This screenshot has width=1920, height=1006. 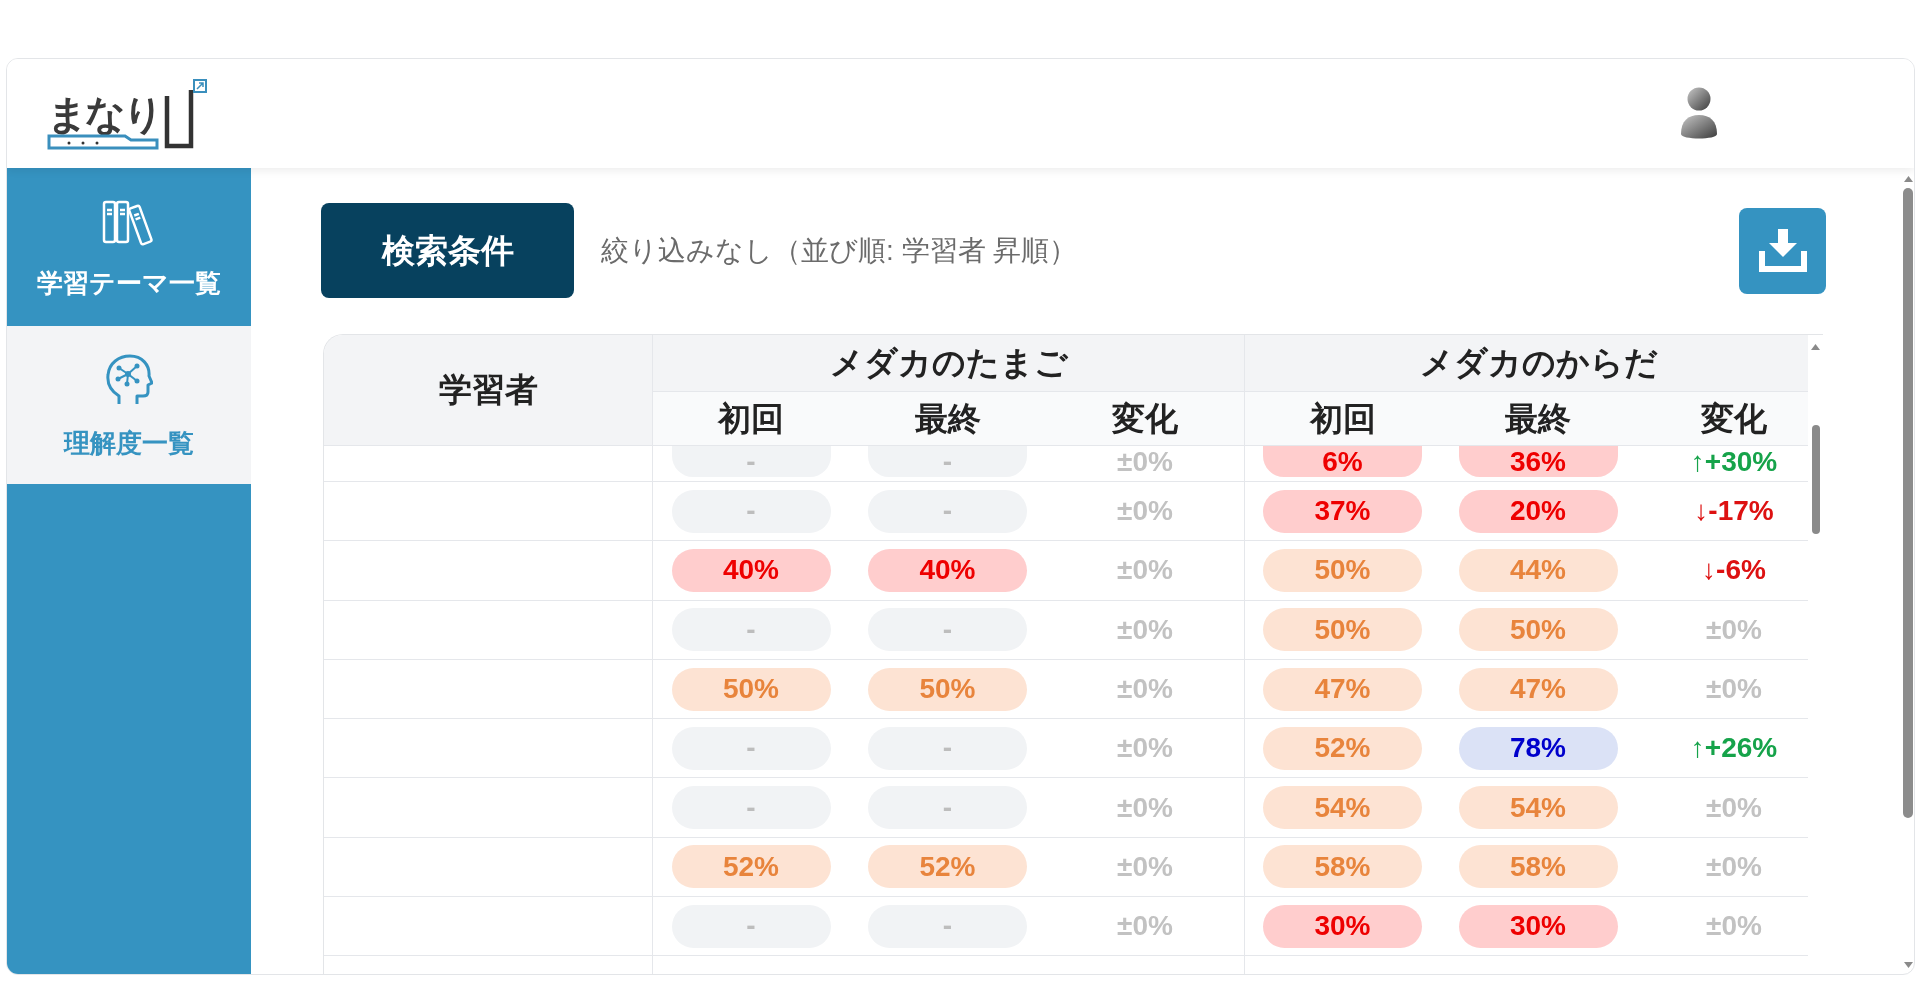 I want to click on group-header: メダカのたまご, so click(x=948, y=363).